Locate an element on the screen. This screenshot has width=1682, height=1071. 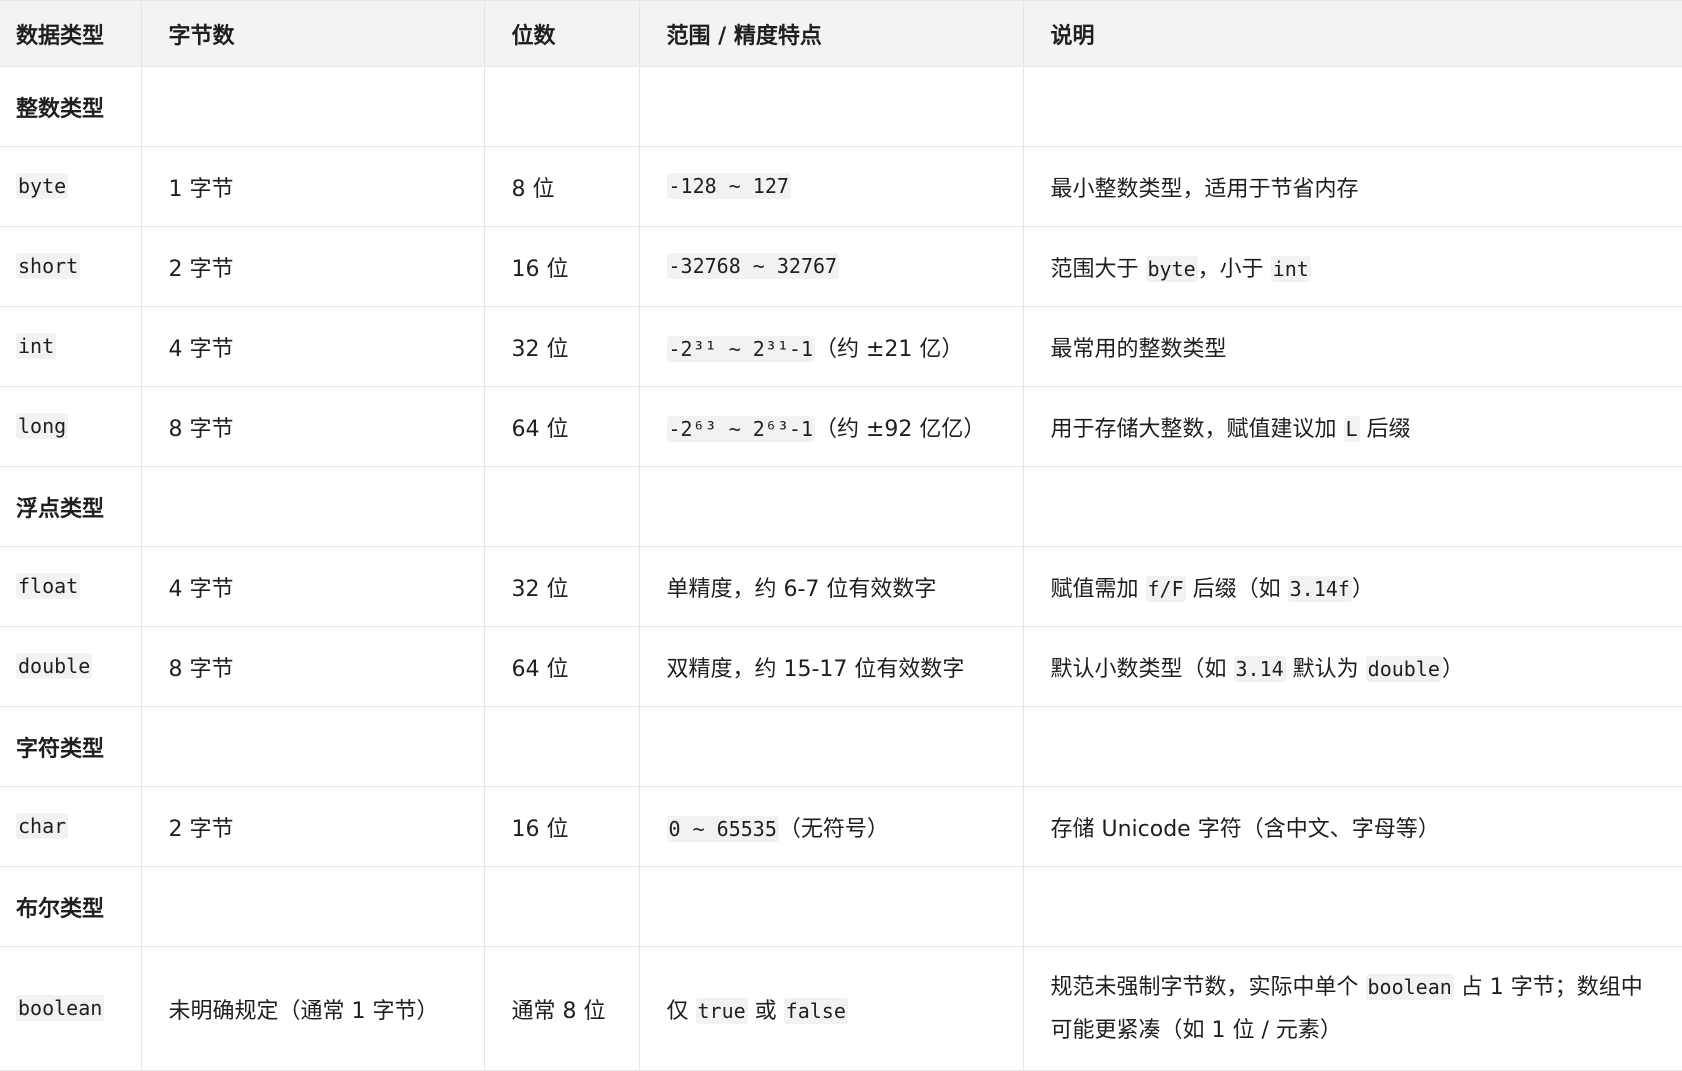
desc-cell: 范围大于 byte，小于 int is located at coordinates (1352, 266).